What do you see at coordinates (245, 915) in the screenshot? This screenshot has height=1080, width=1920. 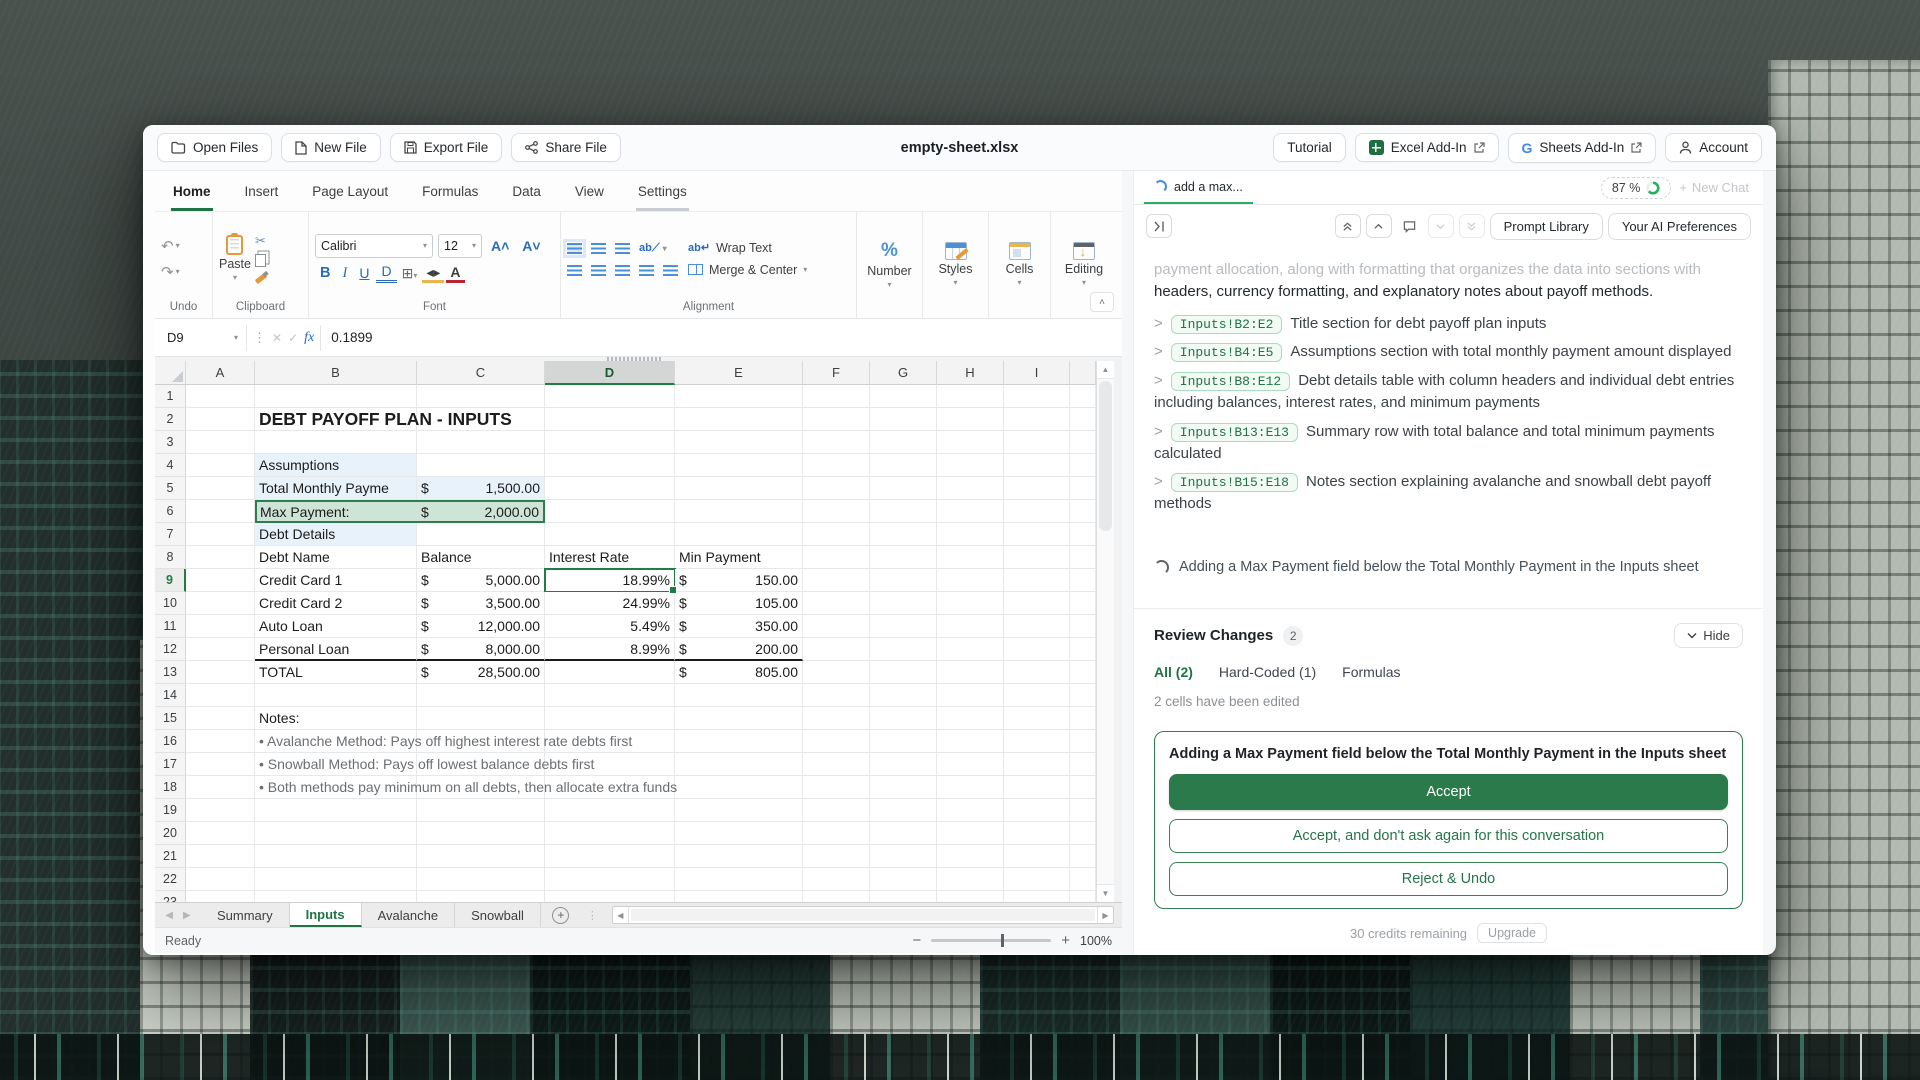 I see `sheet-tab-summary: Summary` at bounding box center [245, 915].